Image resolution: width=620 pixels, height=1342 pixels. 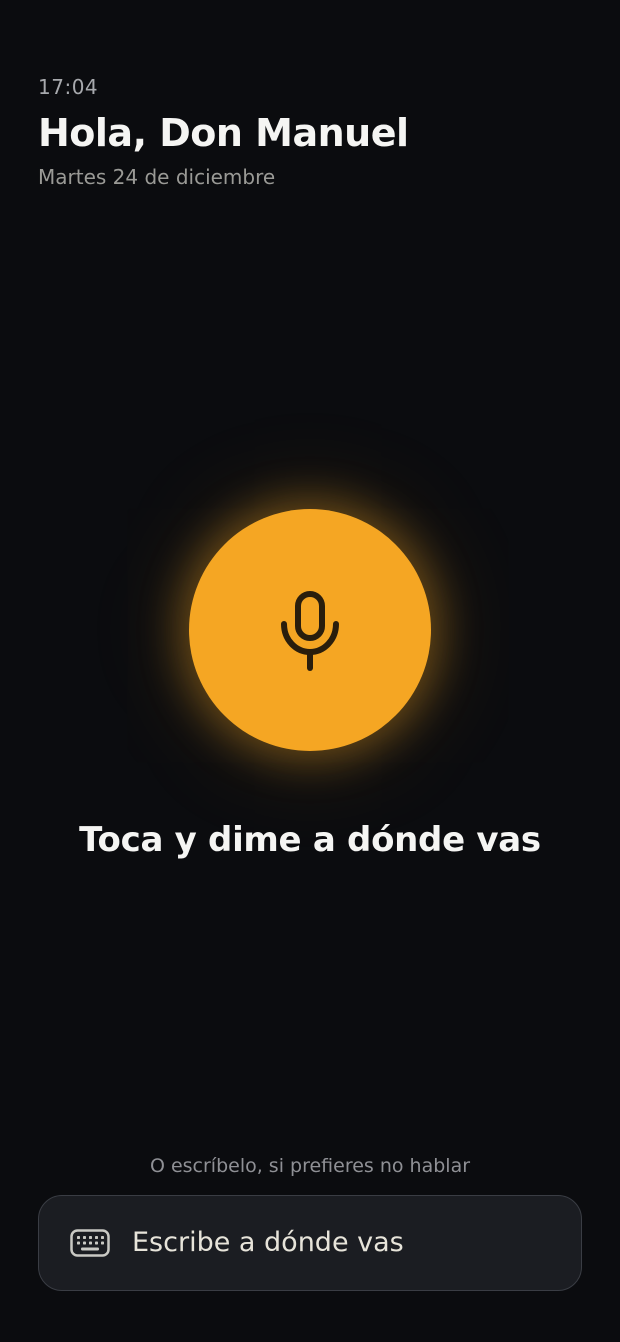 I want to click on typing-hint: O escríbelo, si prefieres no hablar, so click(x=310, y=1166).